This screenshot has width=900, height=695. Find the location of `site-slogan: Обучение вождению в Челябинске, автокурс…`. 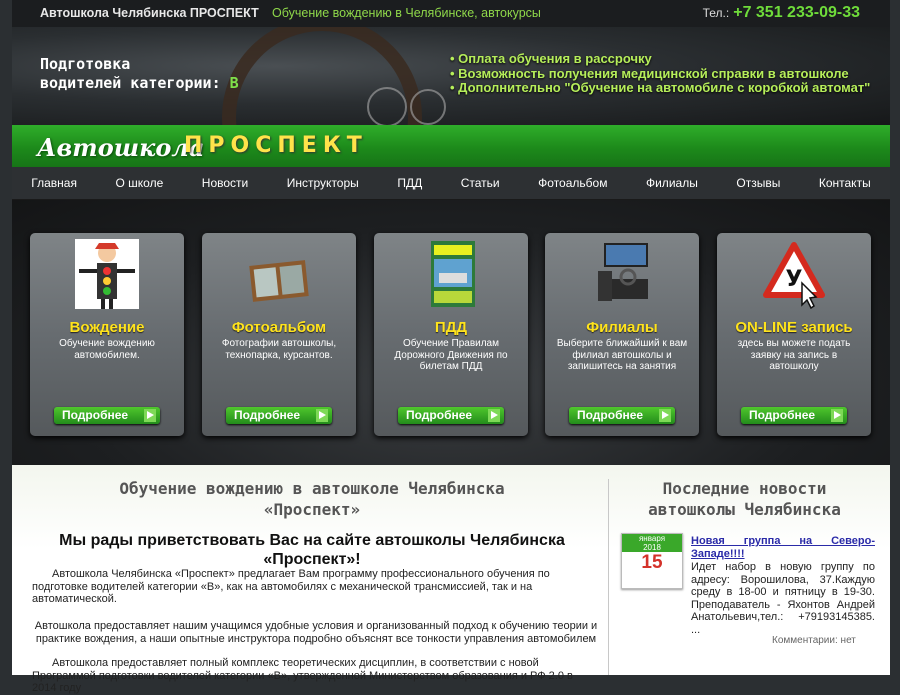

site-slogan: Обучение вождению в Челябинске, автокурс… is located at coordinates (406, 13).